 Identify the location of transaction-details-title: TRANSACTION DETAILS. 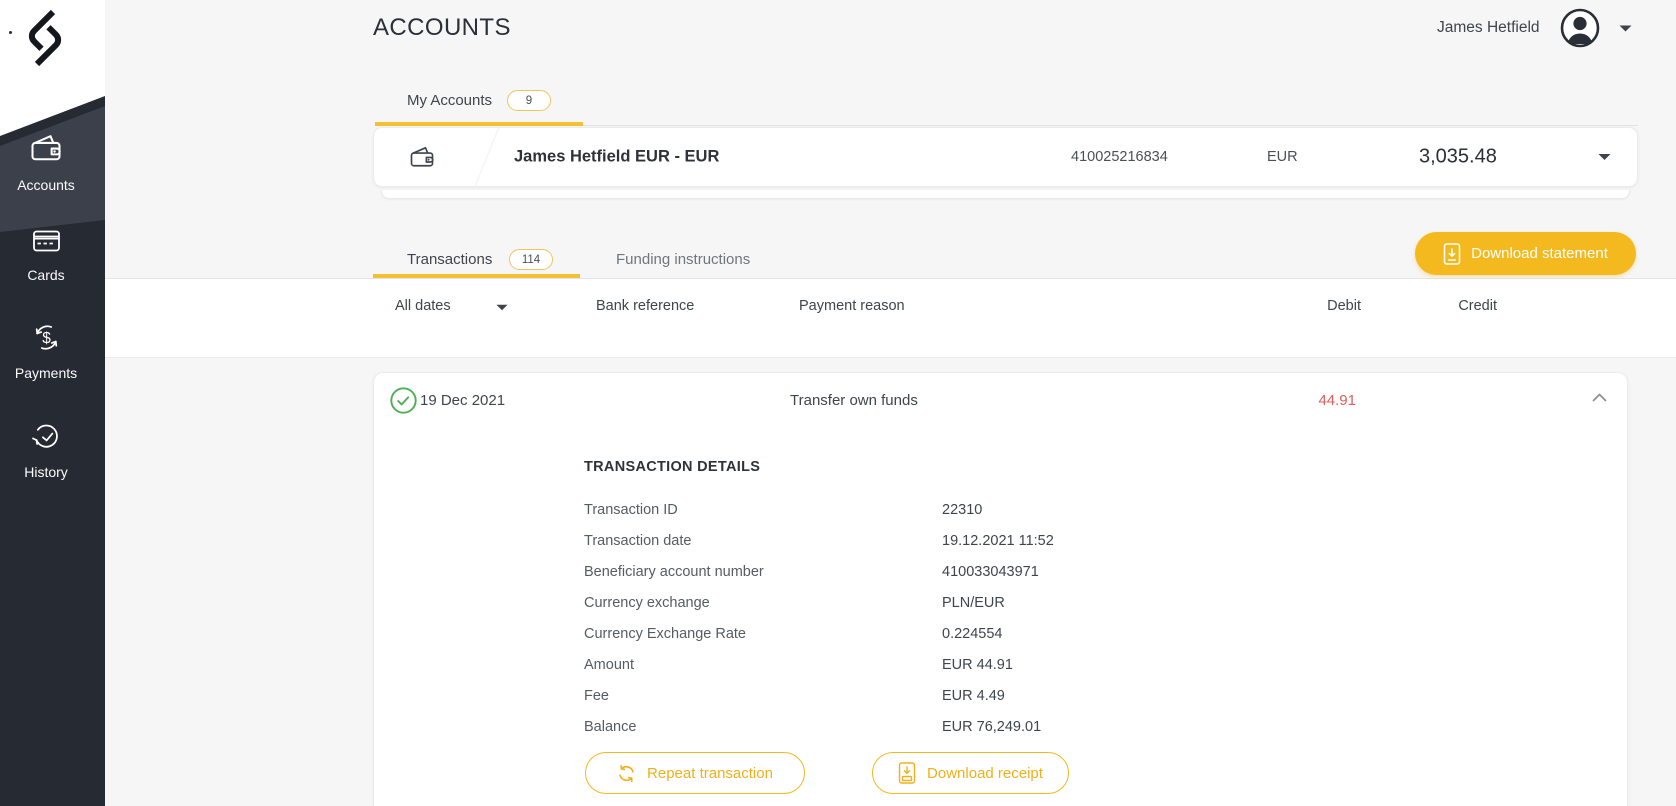
(672, 467).